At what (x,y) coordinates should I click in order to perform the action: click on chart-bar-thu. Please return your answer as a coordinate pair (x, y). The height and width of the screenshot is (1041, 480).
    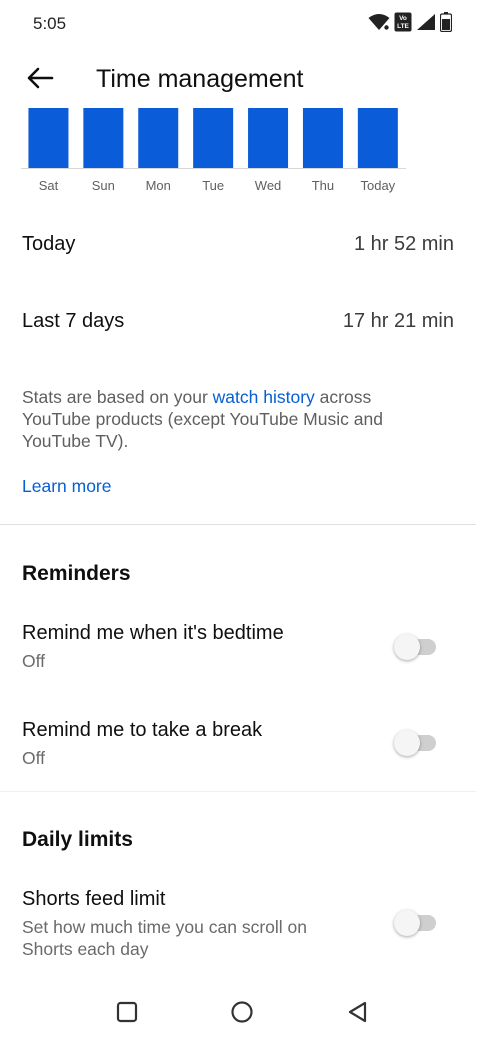
    Looking at the image, I should click on (322, 138).